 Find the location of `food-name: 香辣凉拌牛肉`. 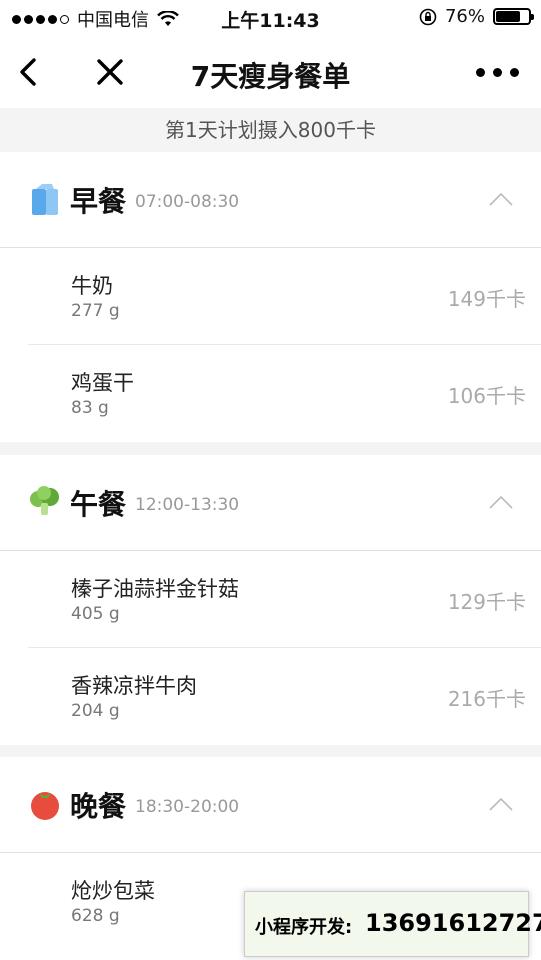

food-name: 香辣凉拌牛肉 is located at coordinates (134, 686).